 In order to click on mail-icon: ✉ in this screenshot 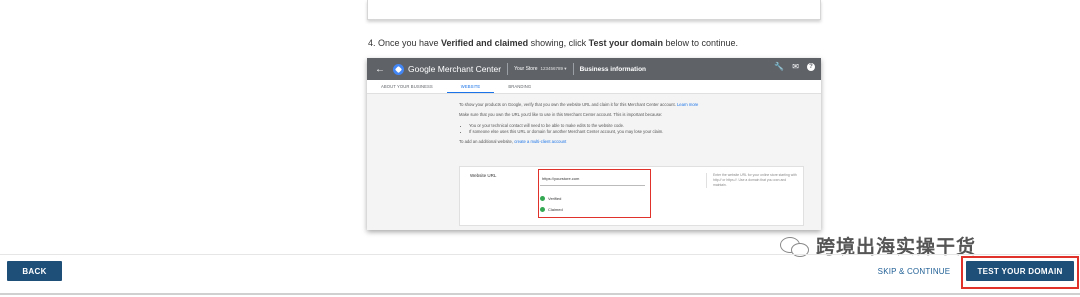, I will do `click(795, 66)`.